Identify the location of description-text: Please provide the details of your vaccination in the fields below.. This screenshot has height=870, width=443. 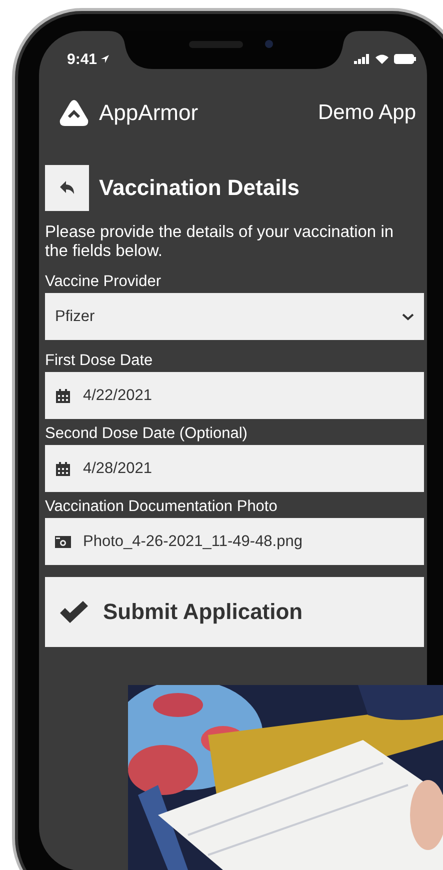
(220, 242).